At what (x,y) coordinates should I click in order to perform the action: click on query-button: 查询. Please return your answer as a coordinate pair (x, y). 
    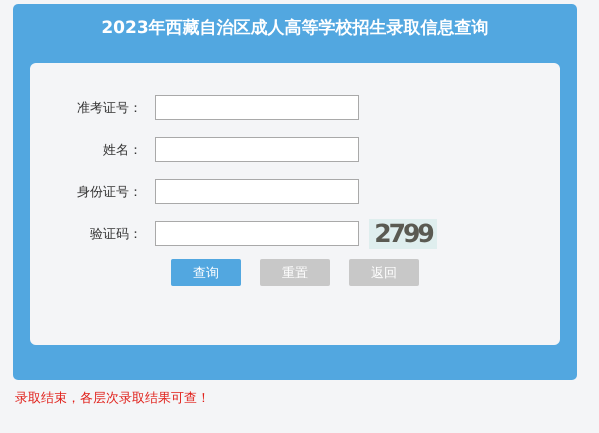
    Looking at the image, I should click on (206, 272).